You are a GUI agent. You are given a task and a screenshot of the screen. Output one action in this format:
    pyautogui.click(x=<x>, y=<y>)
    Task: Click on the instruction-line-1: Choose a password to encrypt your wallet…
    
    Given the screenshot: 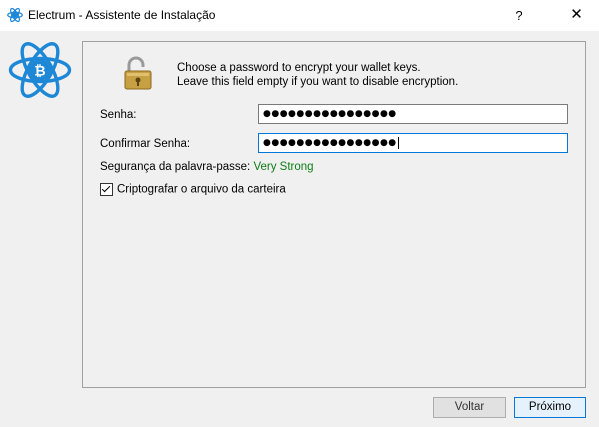 What is the action you would take?
    pyautogui.click(x=299, y=68)
    